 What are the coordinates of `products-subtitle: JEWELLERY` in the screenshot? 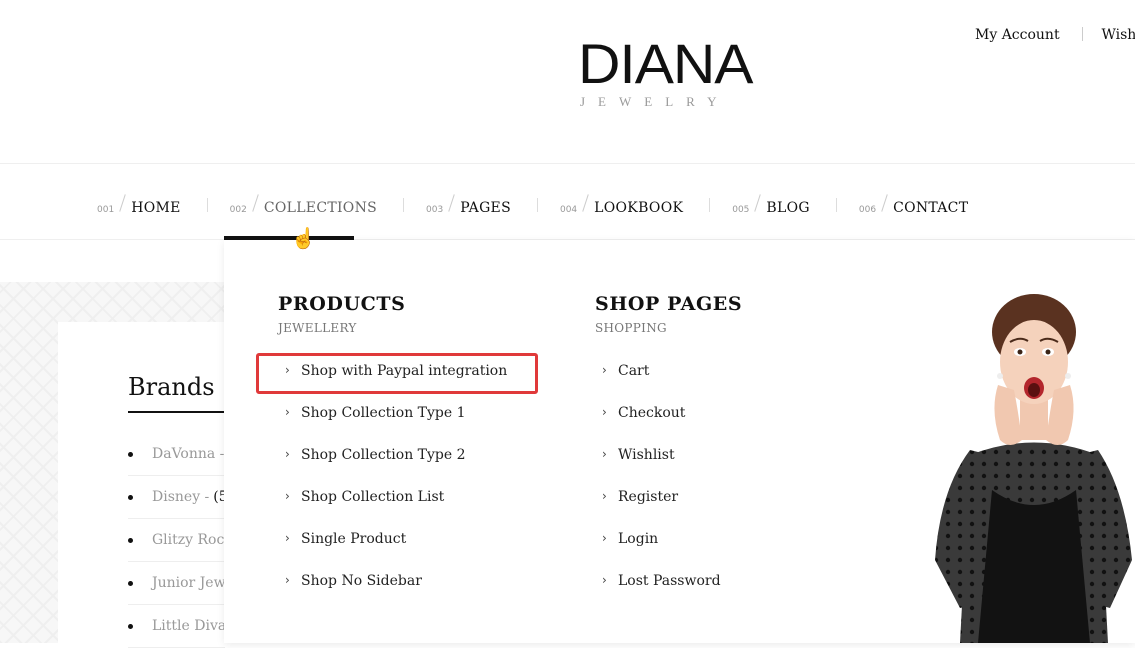 It's located at (317, 328).